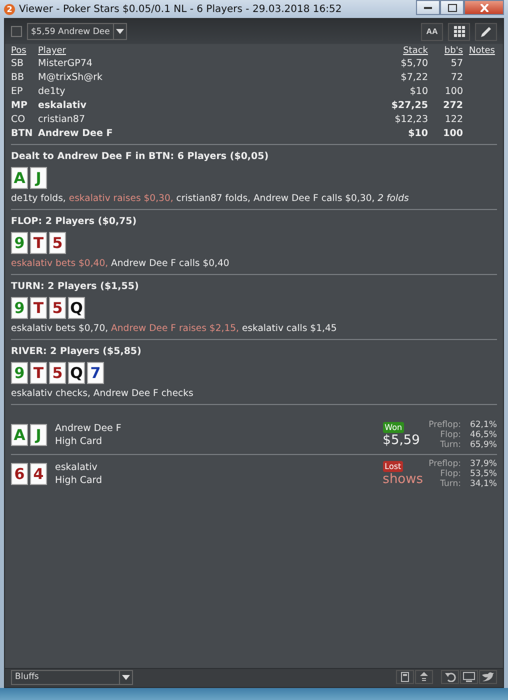 Image resolution: width=508 pixels, height=700 pixels. Describe the element at coordinates (411, 119) in the screenshot. I see `table-cell-text: $12,23` at that location.